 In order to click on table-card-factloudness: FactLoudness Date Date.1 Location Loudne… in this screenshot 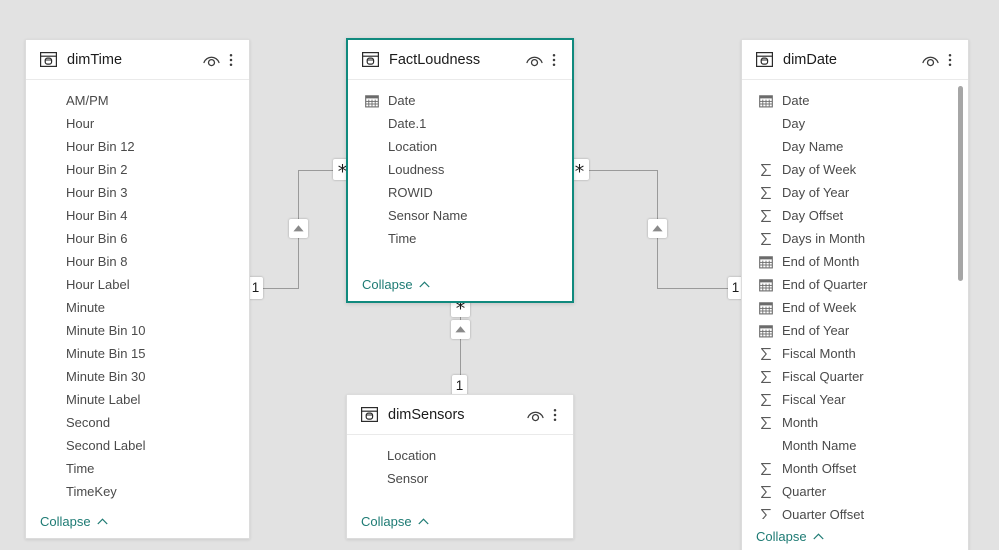, I will do `click(460, 170)`.